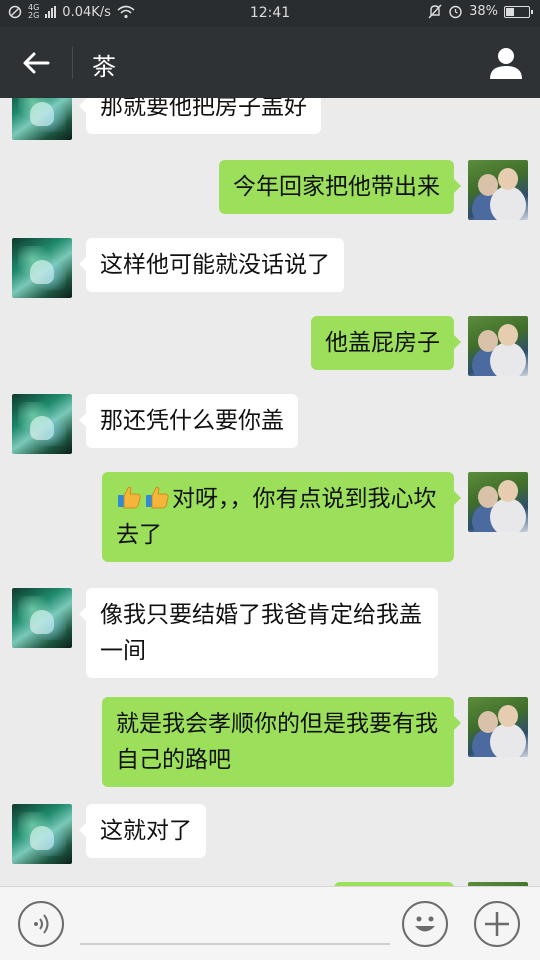  Describe the element at coordinates (336, 187) in the screenshot. I see `message-text: 今年回家把他带出来` at that location.